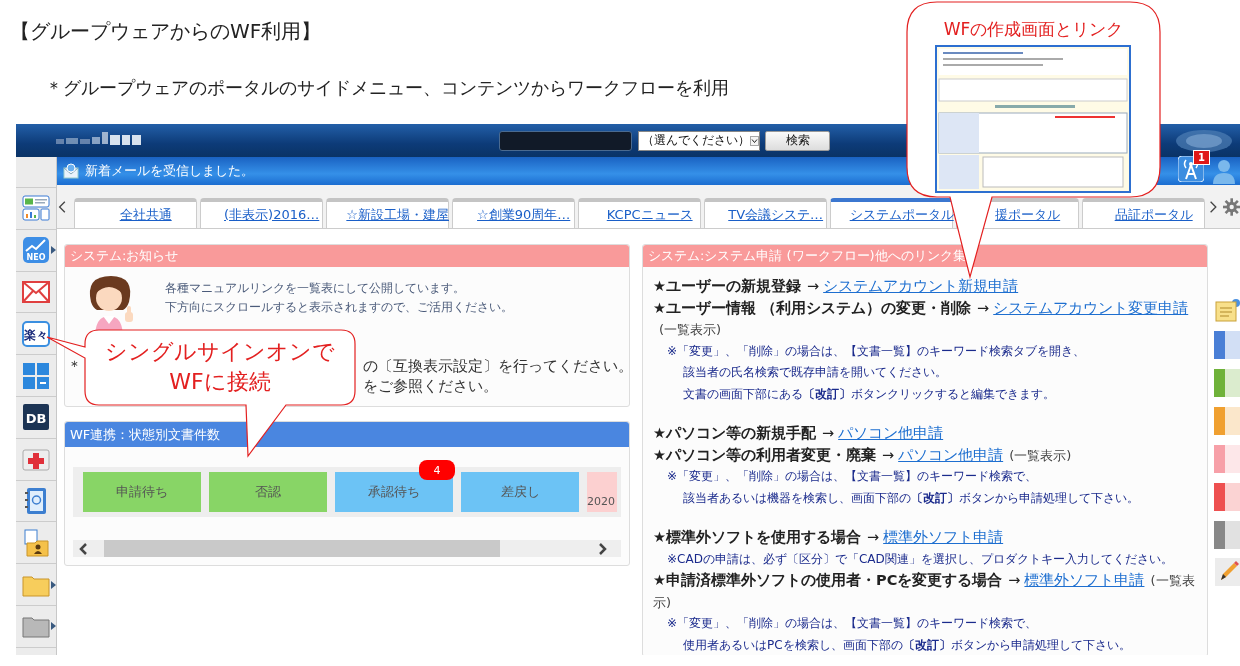  I want to click on chart-icon: NEO, so click(36, 250).